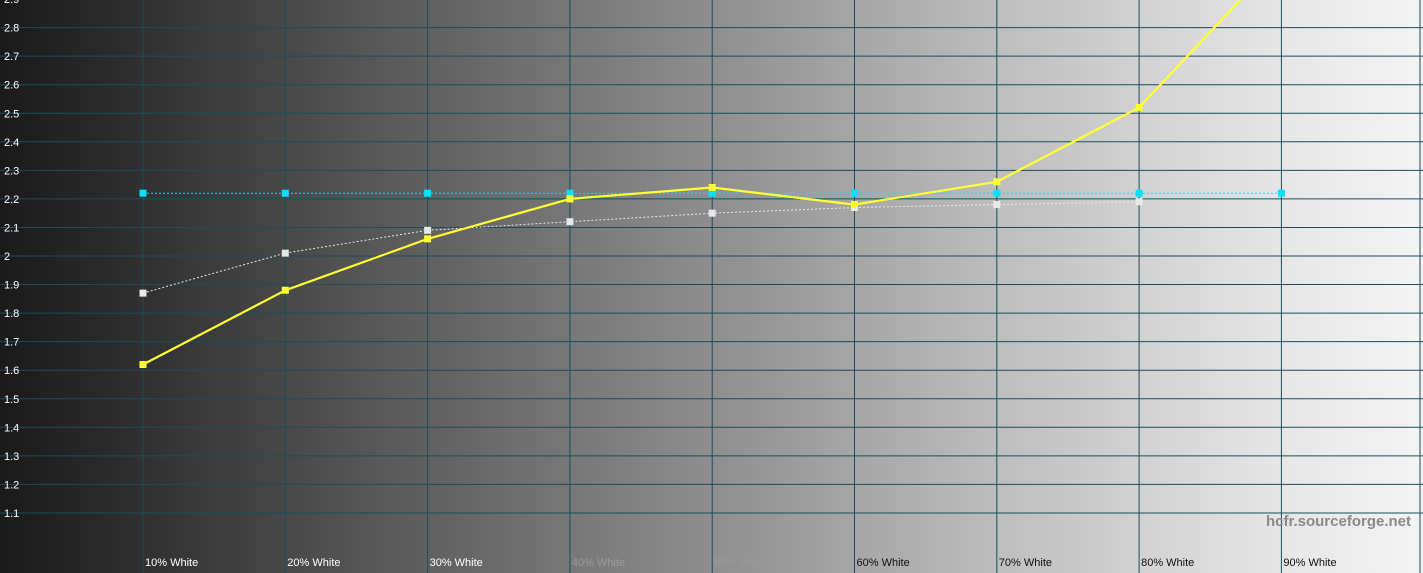  I want to click on x-tick-label: 10% White, so click(171, 563).